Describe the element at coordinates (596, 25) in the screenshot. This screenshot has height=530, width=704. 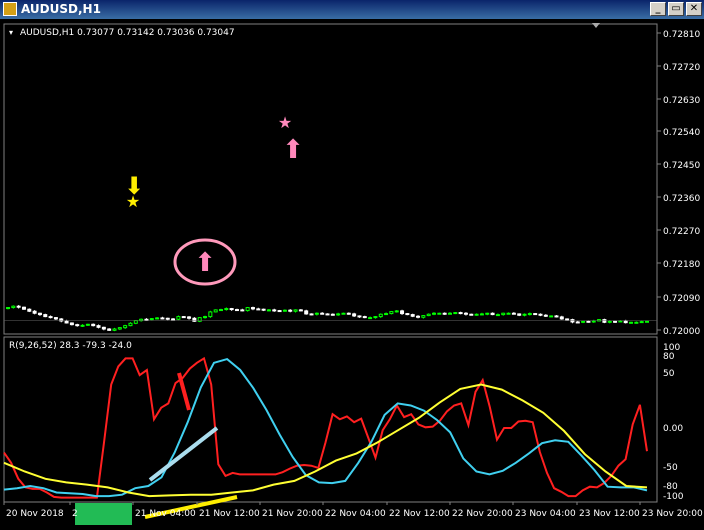
I see `chart-shift-marker` at that location.